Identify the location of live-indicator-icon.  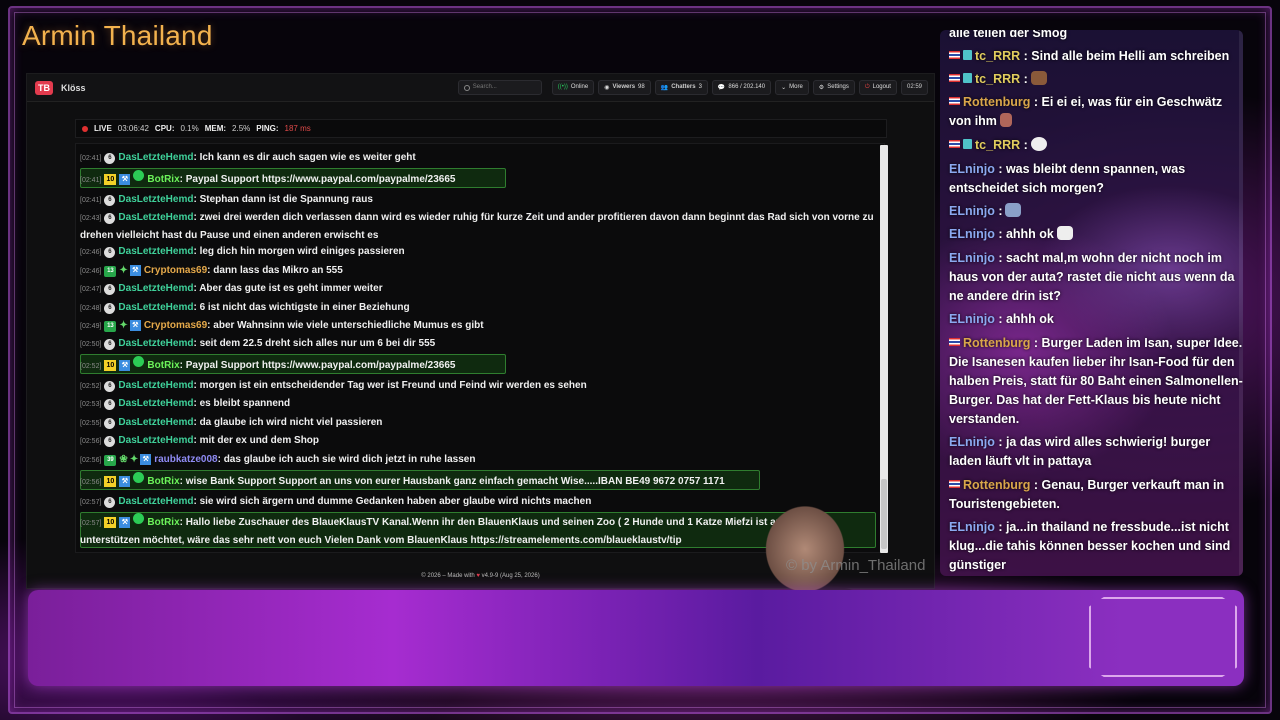
(85, 128).